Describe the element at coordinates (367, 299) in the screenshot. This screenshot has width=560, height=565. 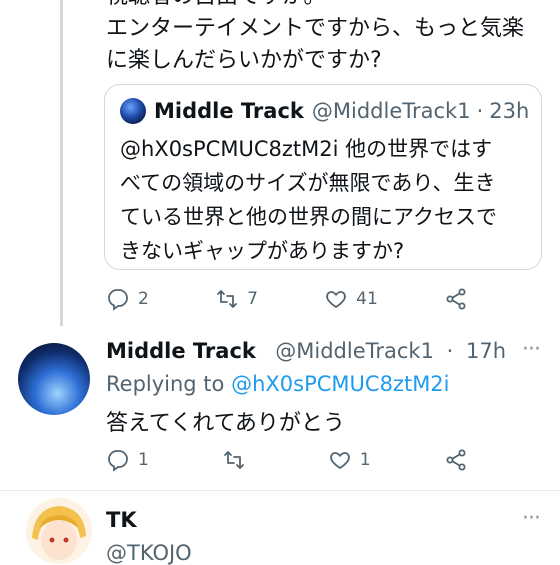
I see `like-count: 41` at that location.